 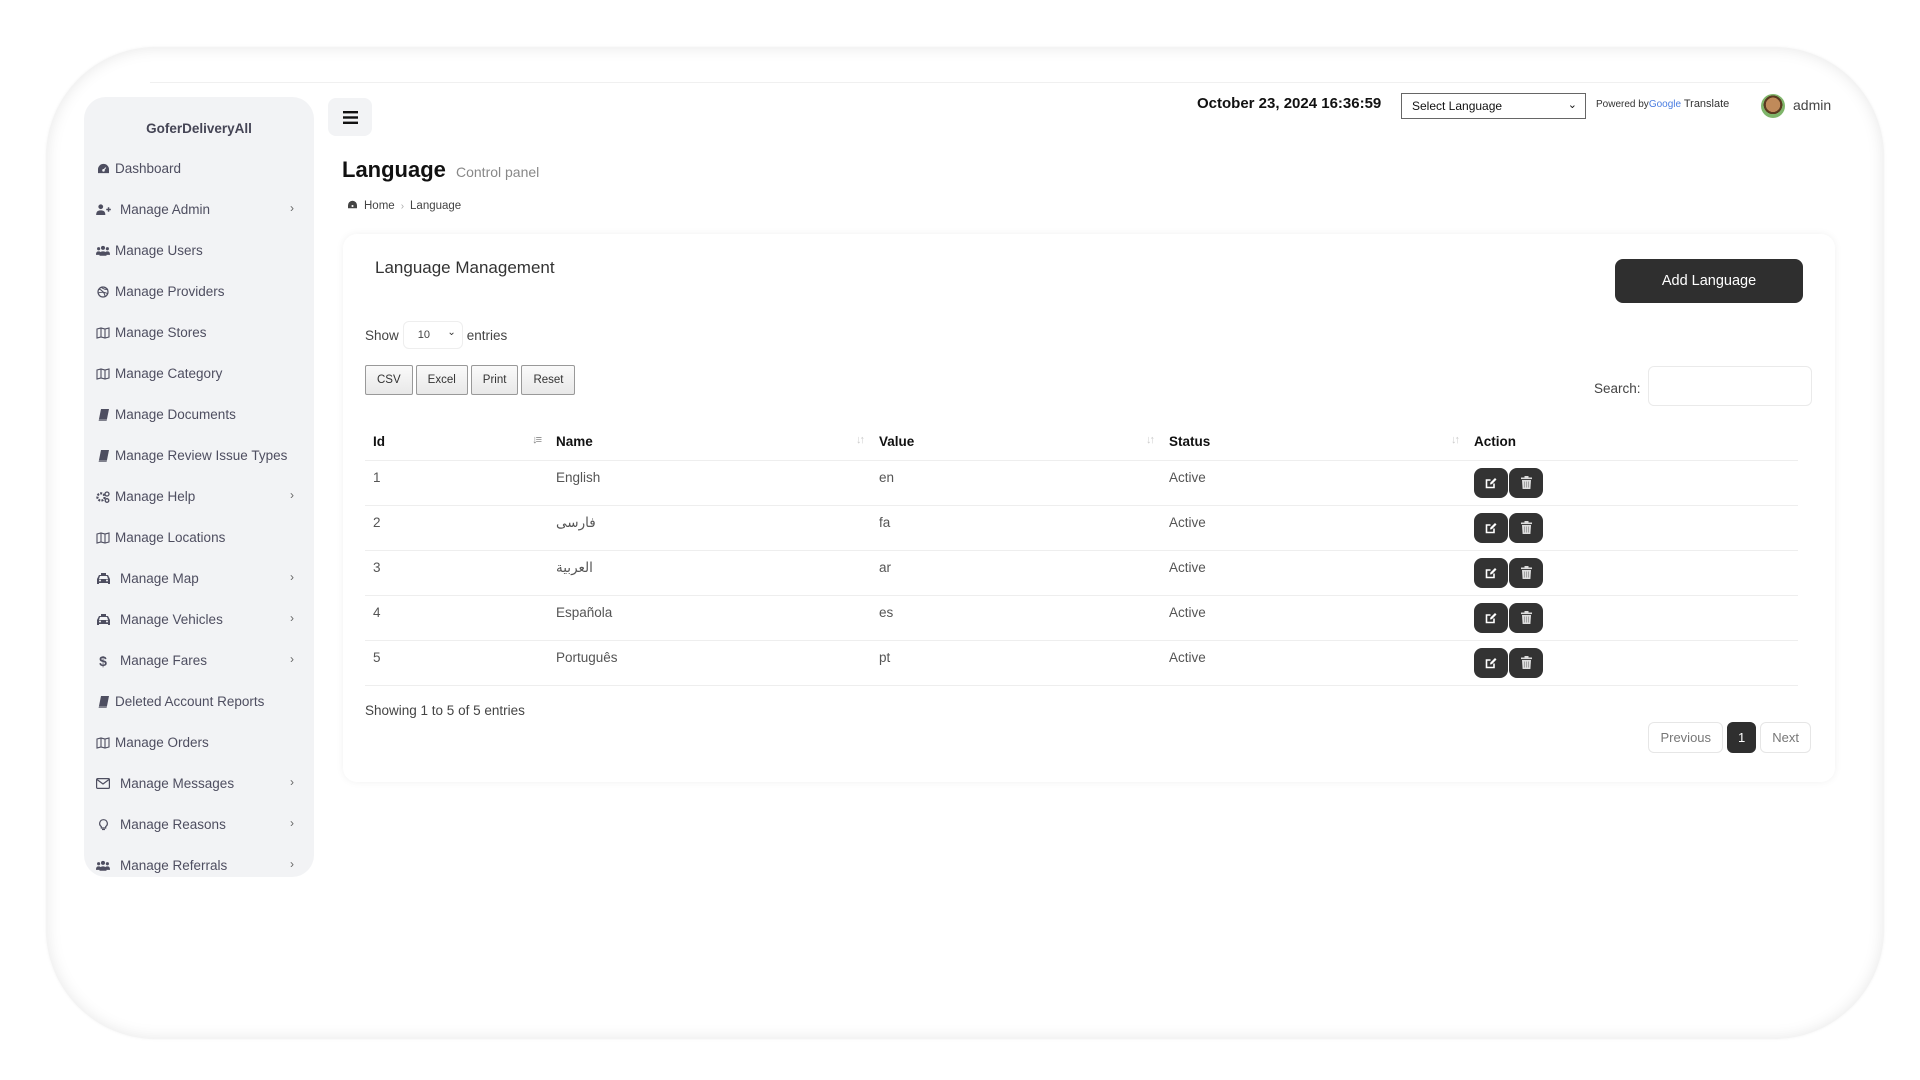 What do you see at coordinates (445, 710) in the screenshot?
I see `table-info: Showing 1 to 5 of 5 entries` at bounding box center [445, 710].